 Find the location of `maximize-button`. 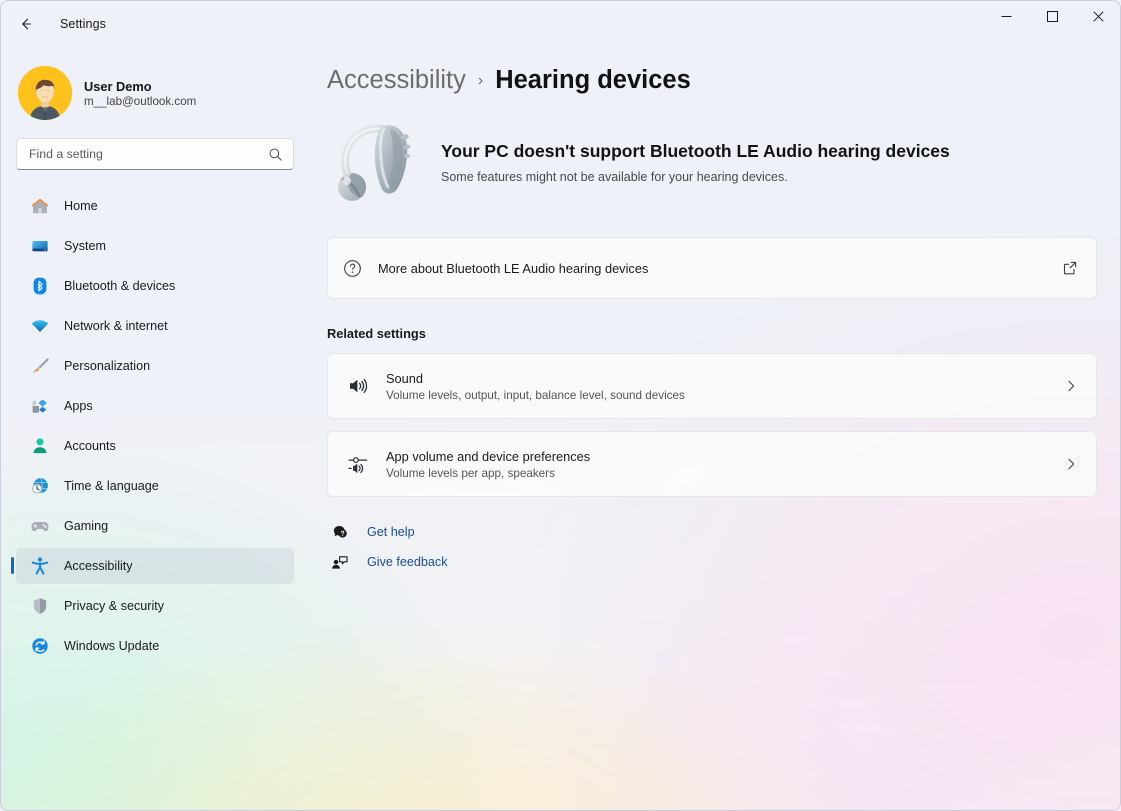

maximize-button is located at coordinates (1052, 16).